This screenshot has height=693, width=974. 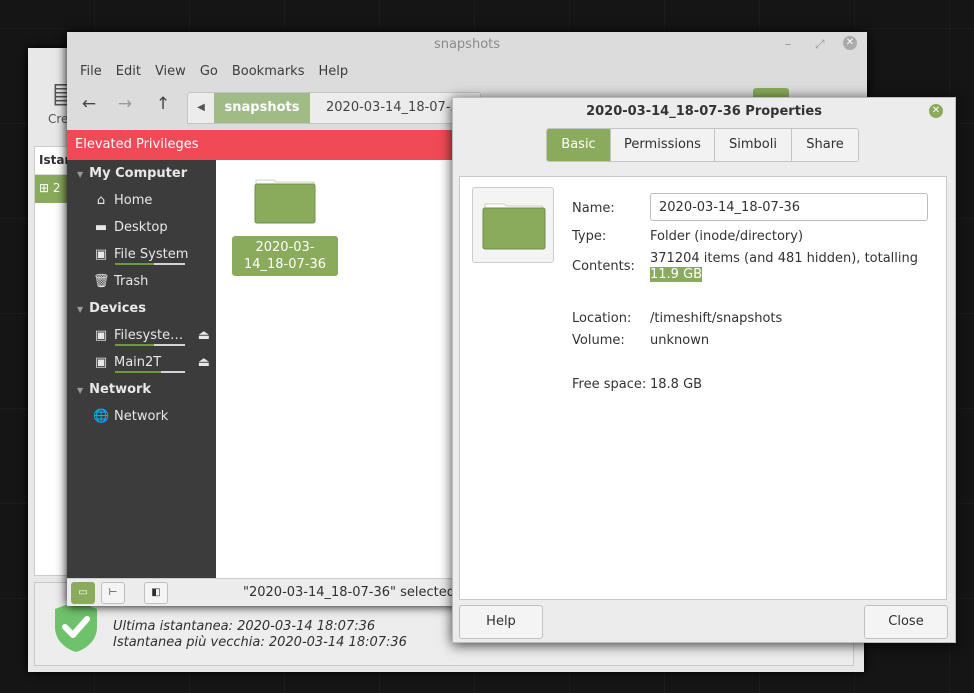 I want to click on sidebar-item-home: ⌂ Home, so click(x=141, y=200).